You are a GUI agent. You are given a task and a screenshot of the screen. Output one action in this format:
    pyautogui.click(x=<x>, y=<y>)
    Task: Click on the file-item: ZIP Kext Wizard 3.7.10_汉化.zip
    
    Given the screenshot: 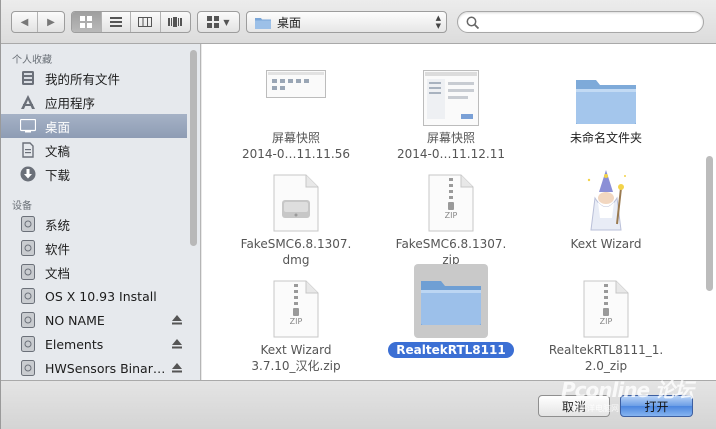 What is the action you would take?
    pyautogui.click(x=296, y=318)
    